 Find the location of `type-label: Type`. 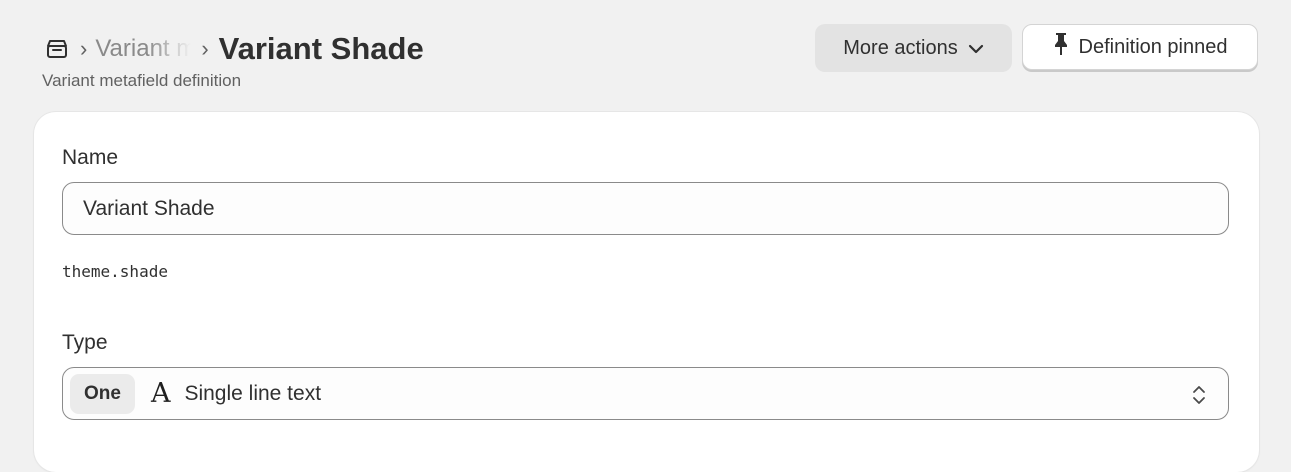

type-label: Type is located at coordinates (85, 342).